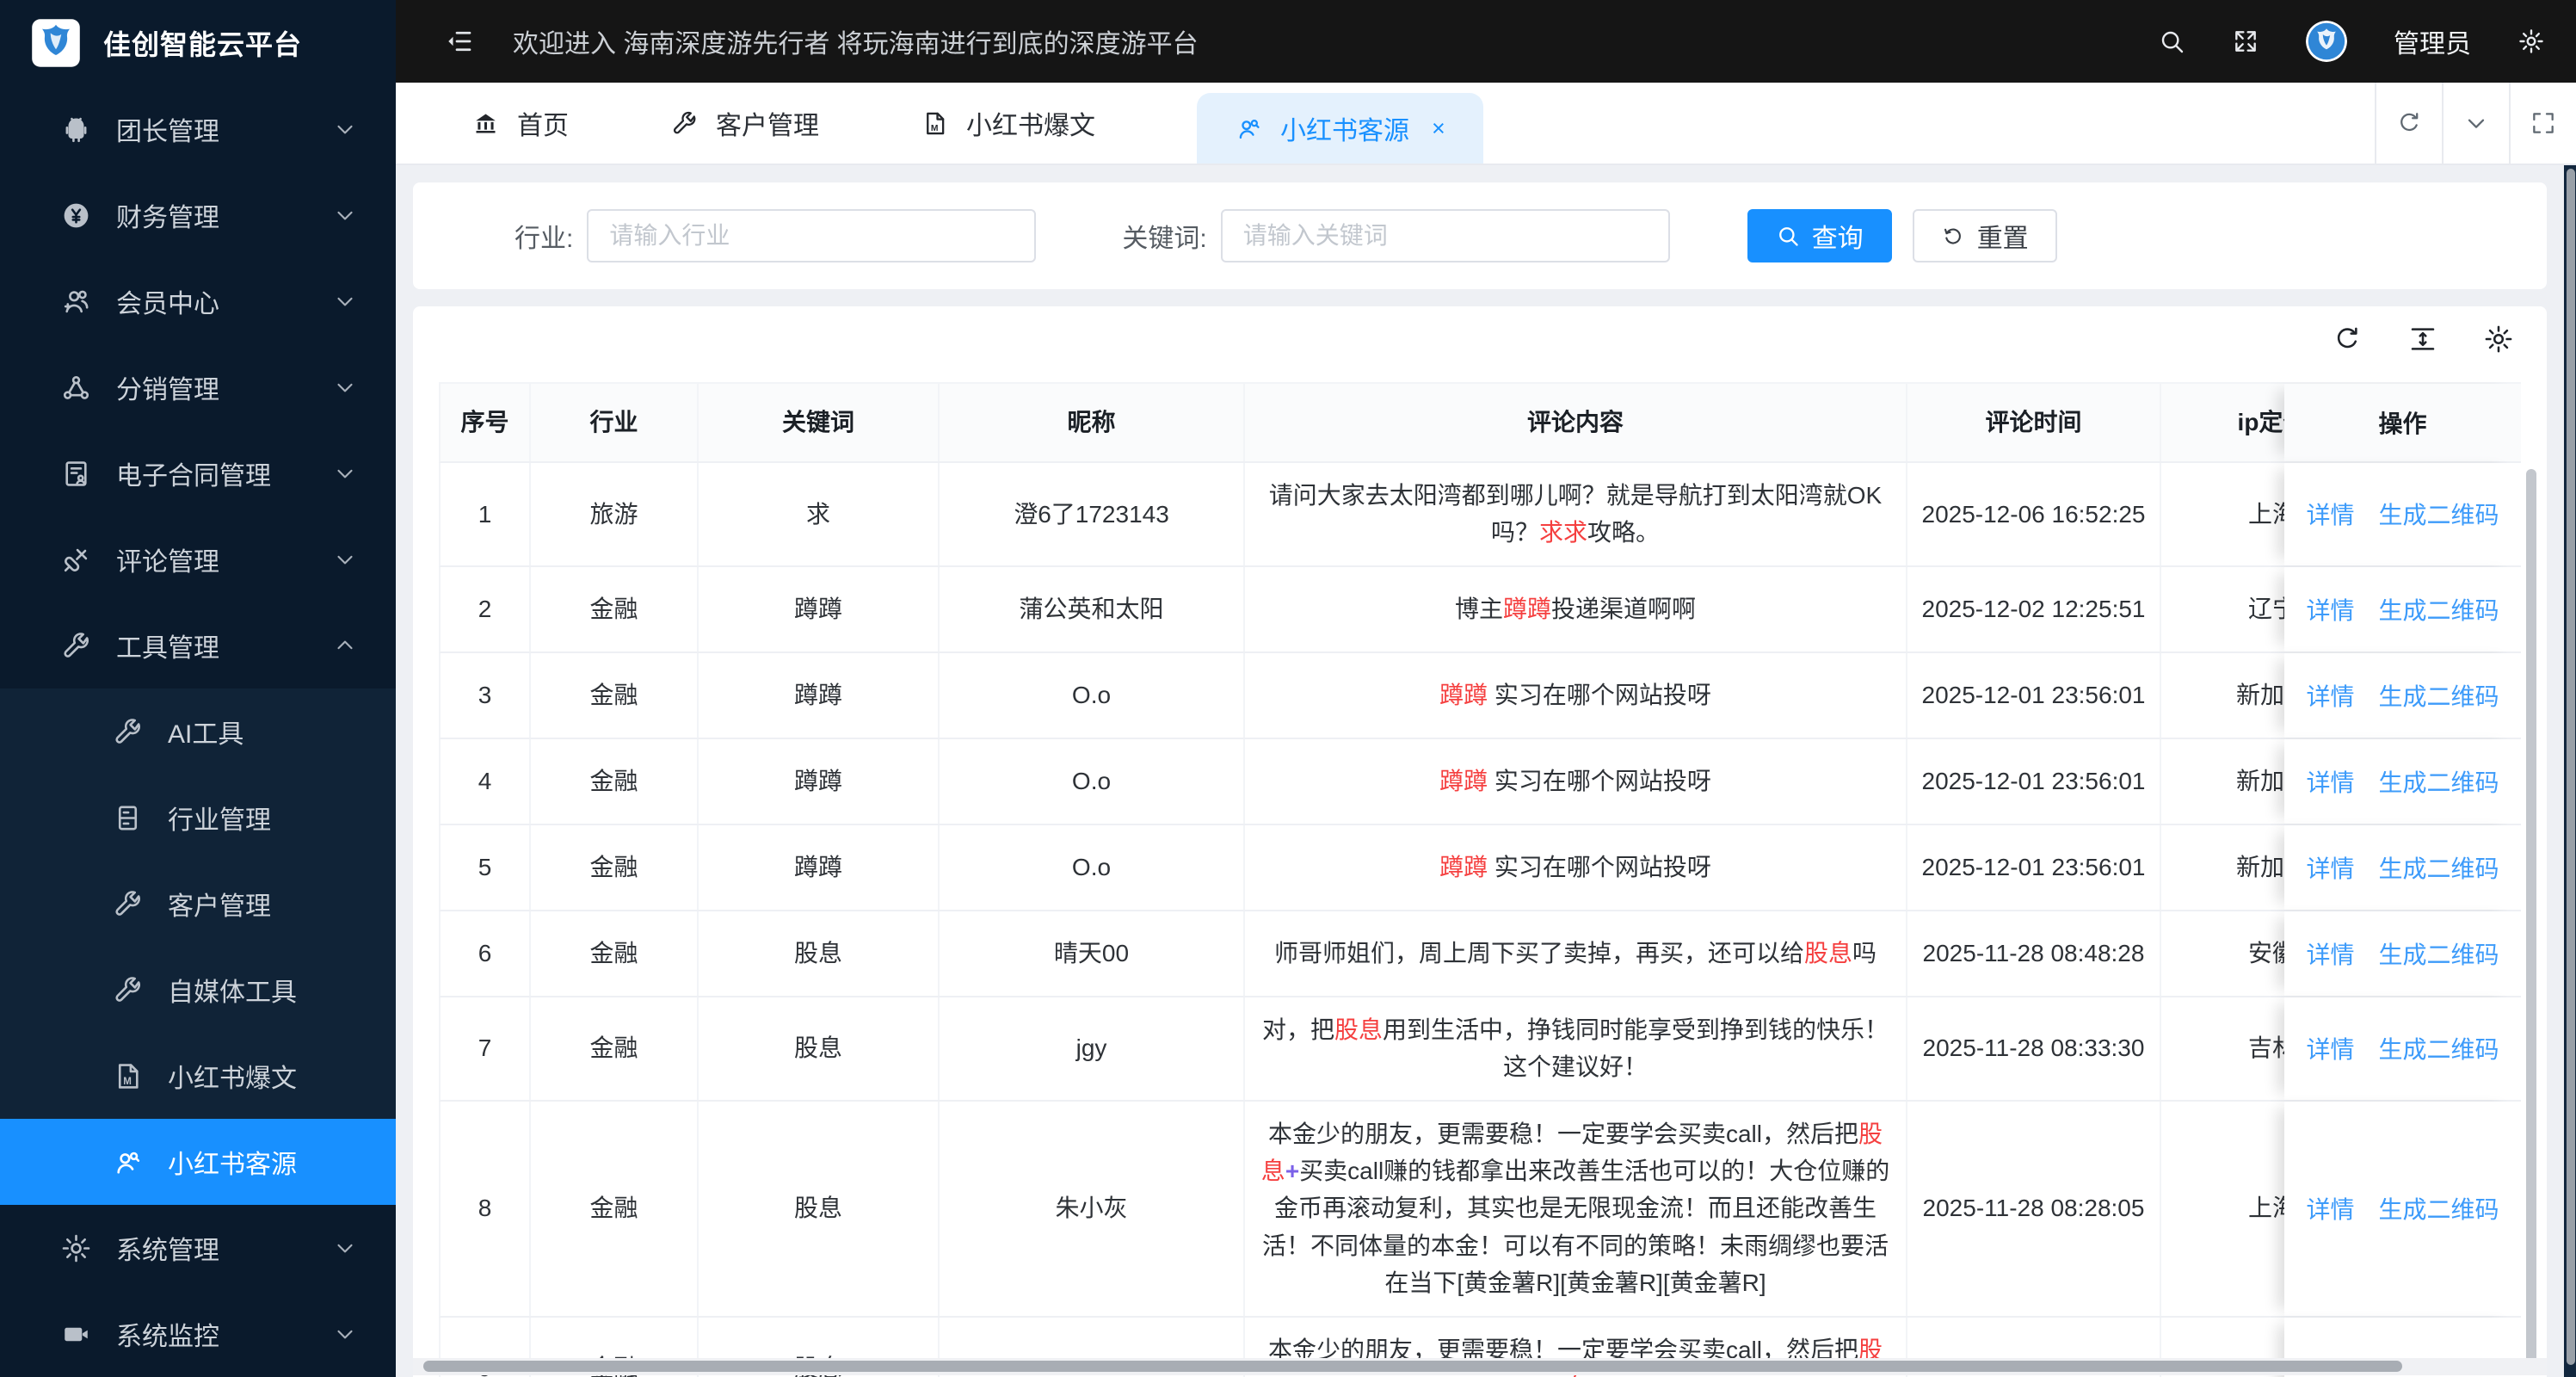 This screenshot has width=2576, height=1377. I want to click on column-header: 评论时间, so click(2034, 422).